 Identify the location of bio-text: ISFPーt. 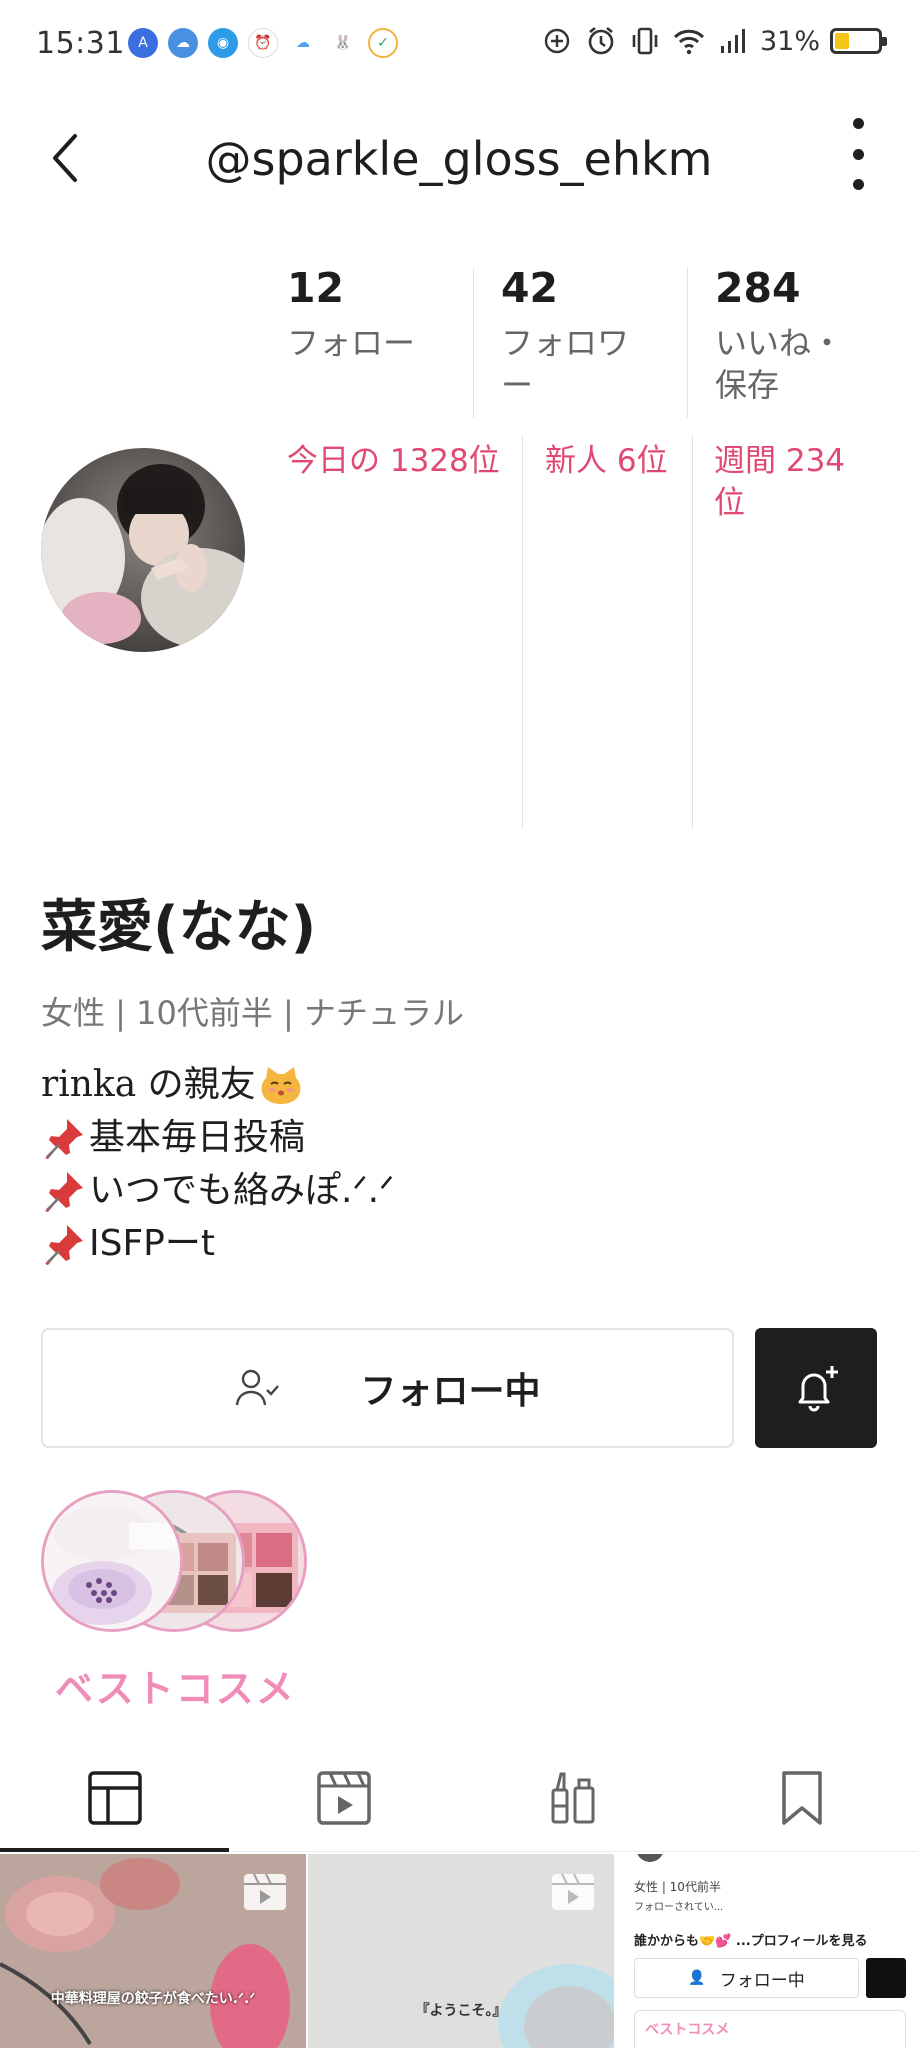
(152, 1243).